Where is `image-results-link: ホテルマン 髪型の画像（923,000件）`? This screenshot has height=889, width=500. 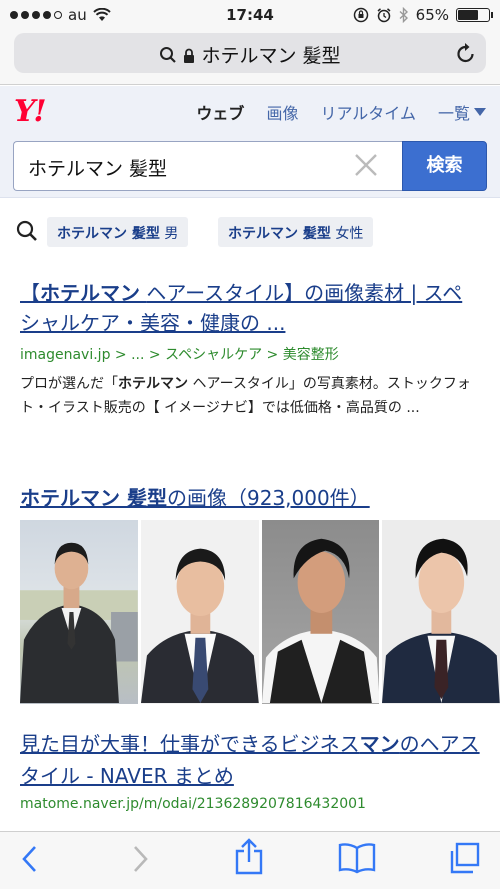
image-results-link: ホテルマン 髪型の画像（923,000件） is located at coordinates (195, 496).